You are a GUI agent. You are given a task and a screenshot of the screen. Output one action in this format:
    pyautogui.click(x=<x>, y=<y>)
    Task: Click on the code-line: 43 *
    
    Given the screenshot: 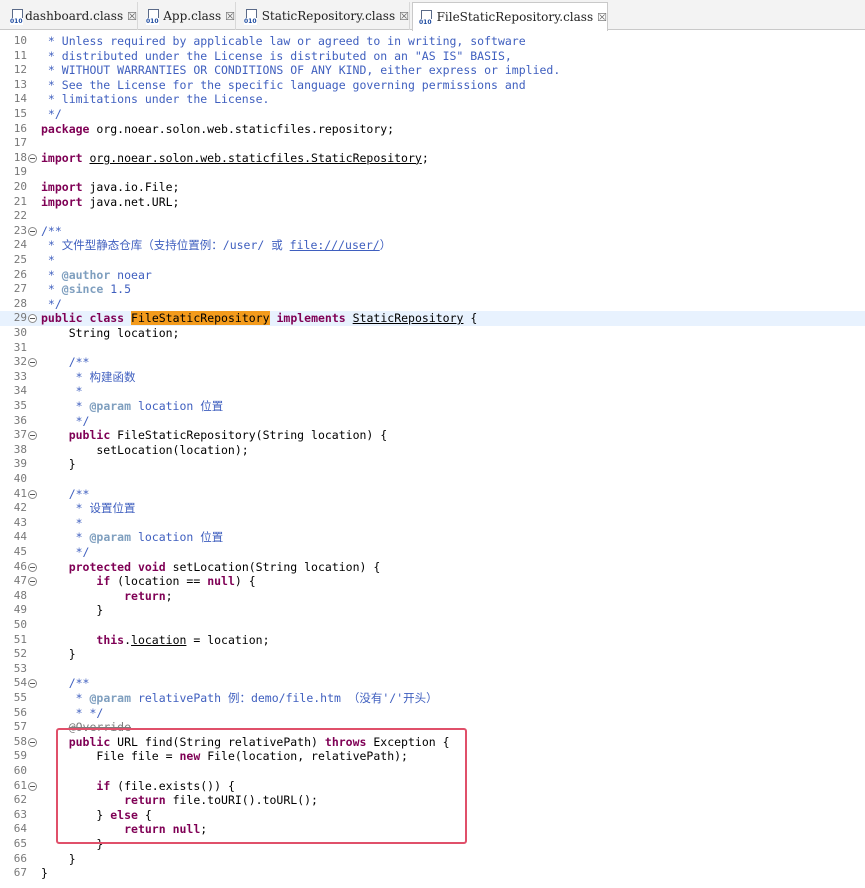 What is the action you would take?
    pyautogui.click(x=432, y=523)
    